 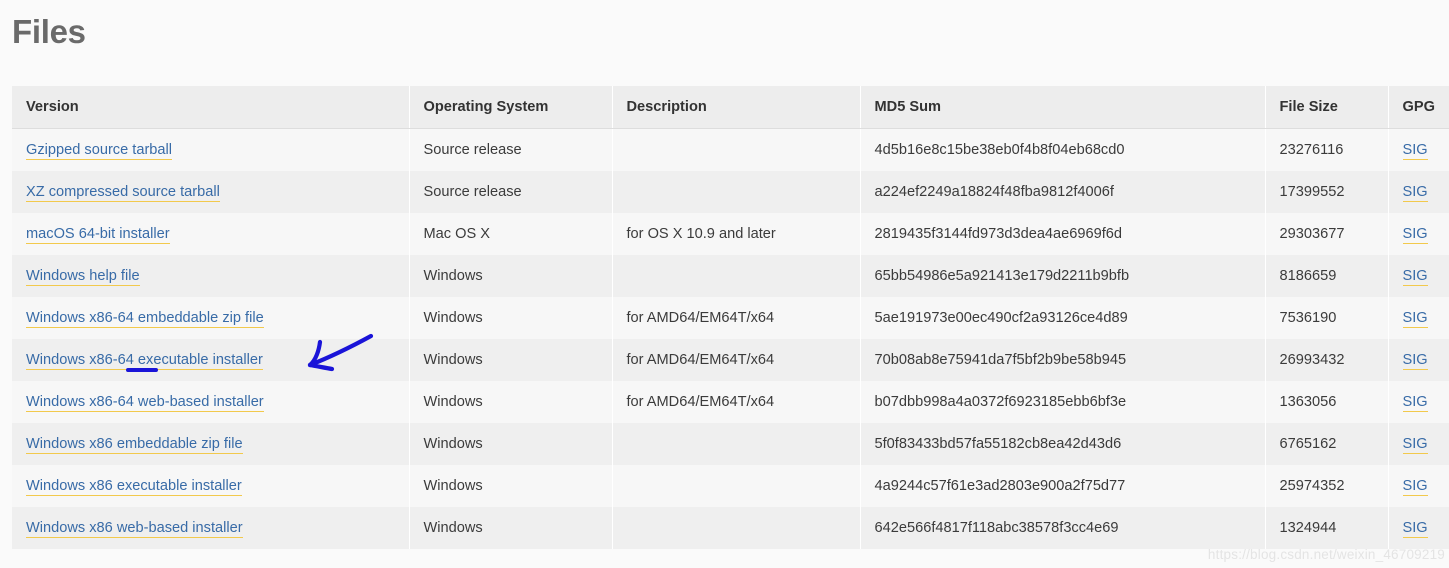 What do you see at coordinates (1063, 402) in the screenshot?
I see `cell-md5-sum: b07dbb998a4a0372f6923185ebb6bf3e` at bounding box center [1063, 402].